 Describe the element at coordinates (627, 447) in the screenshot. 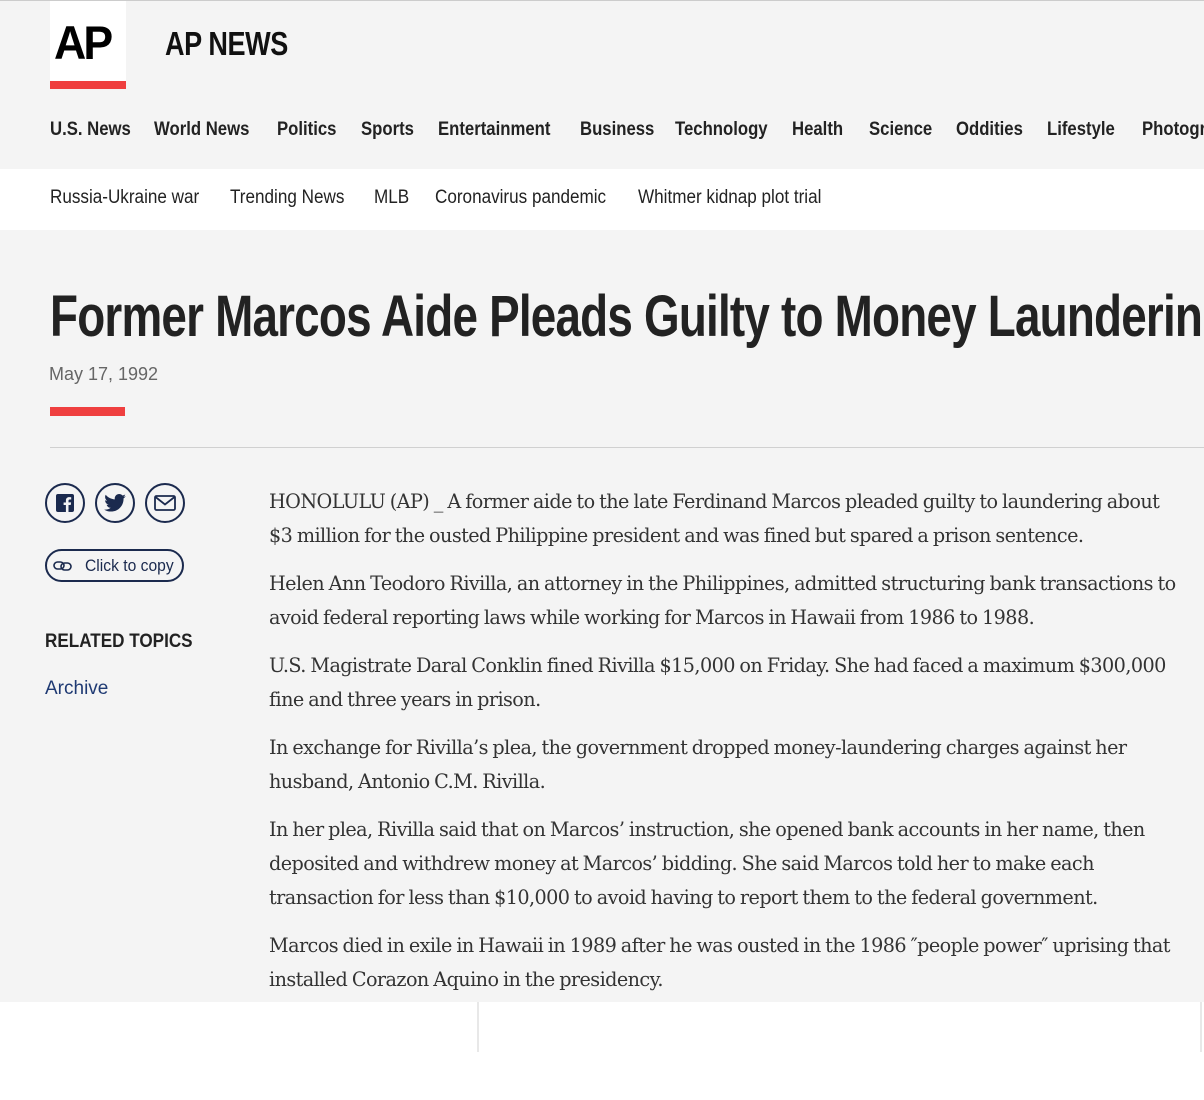

I see `header-divider` at that location.